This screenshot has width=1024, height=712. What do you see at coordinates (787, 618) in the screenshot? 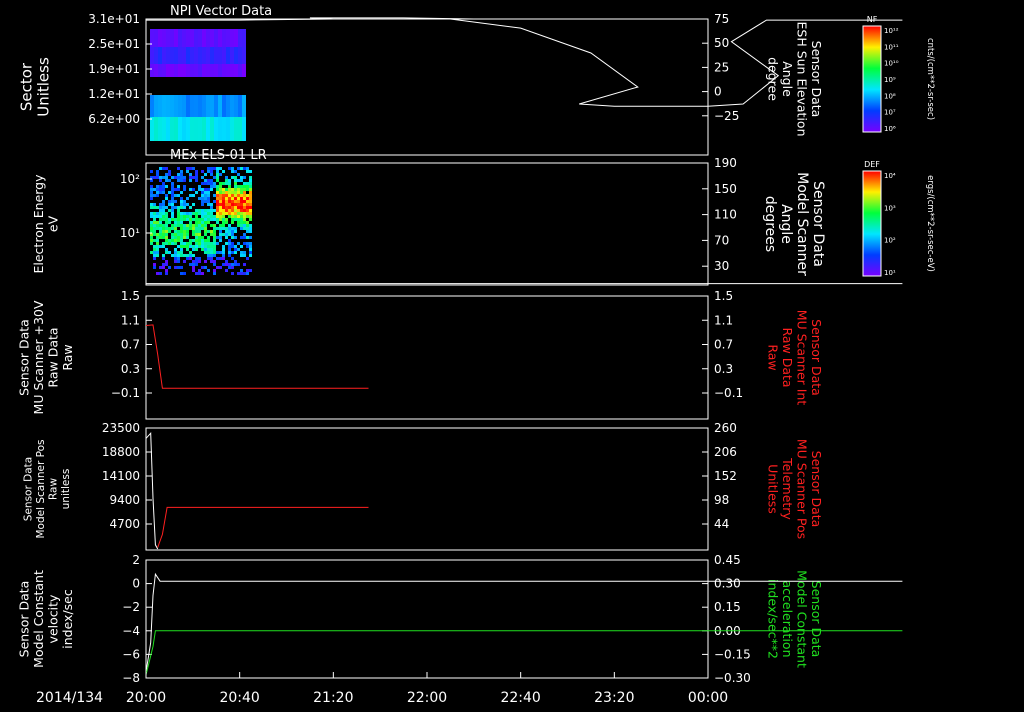
I see `right-axis-label: acceleration` at bounding box center [787, 618].